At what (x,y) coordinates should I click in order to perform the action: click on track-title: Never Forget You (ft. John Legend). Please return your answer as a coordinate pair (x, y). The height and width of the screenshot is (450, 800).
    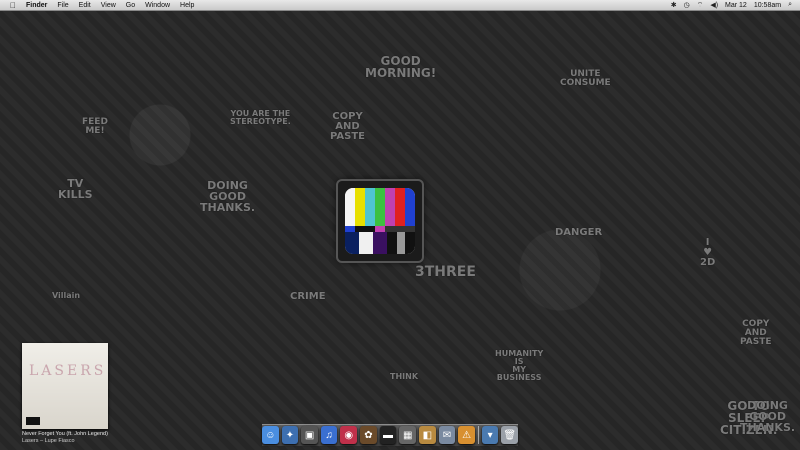
    Looking at the image, I should click on (65, 434).